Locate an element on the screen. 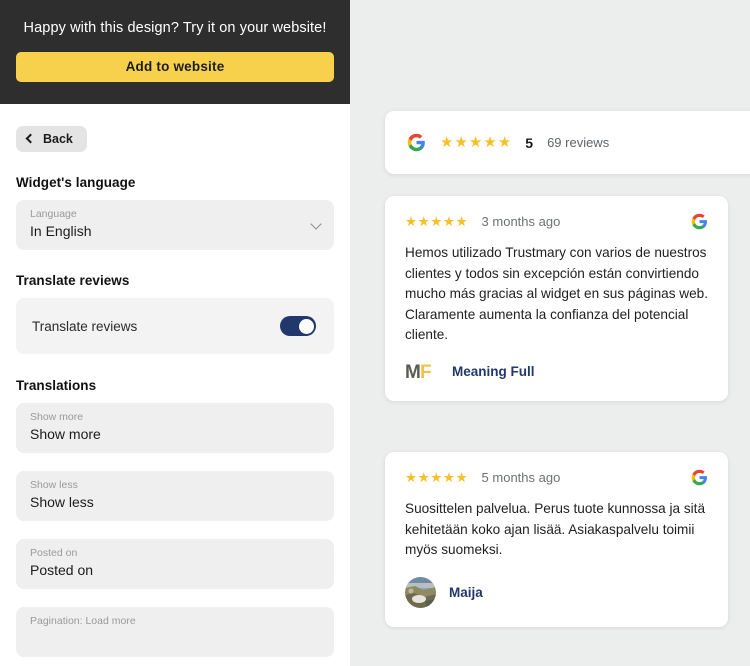 The height and width of the screenshot is (666, 750). review-header-left: ★ ★ ★ ★ ★ 3 months ago is located at coordinates (482, 221).